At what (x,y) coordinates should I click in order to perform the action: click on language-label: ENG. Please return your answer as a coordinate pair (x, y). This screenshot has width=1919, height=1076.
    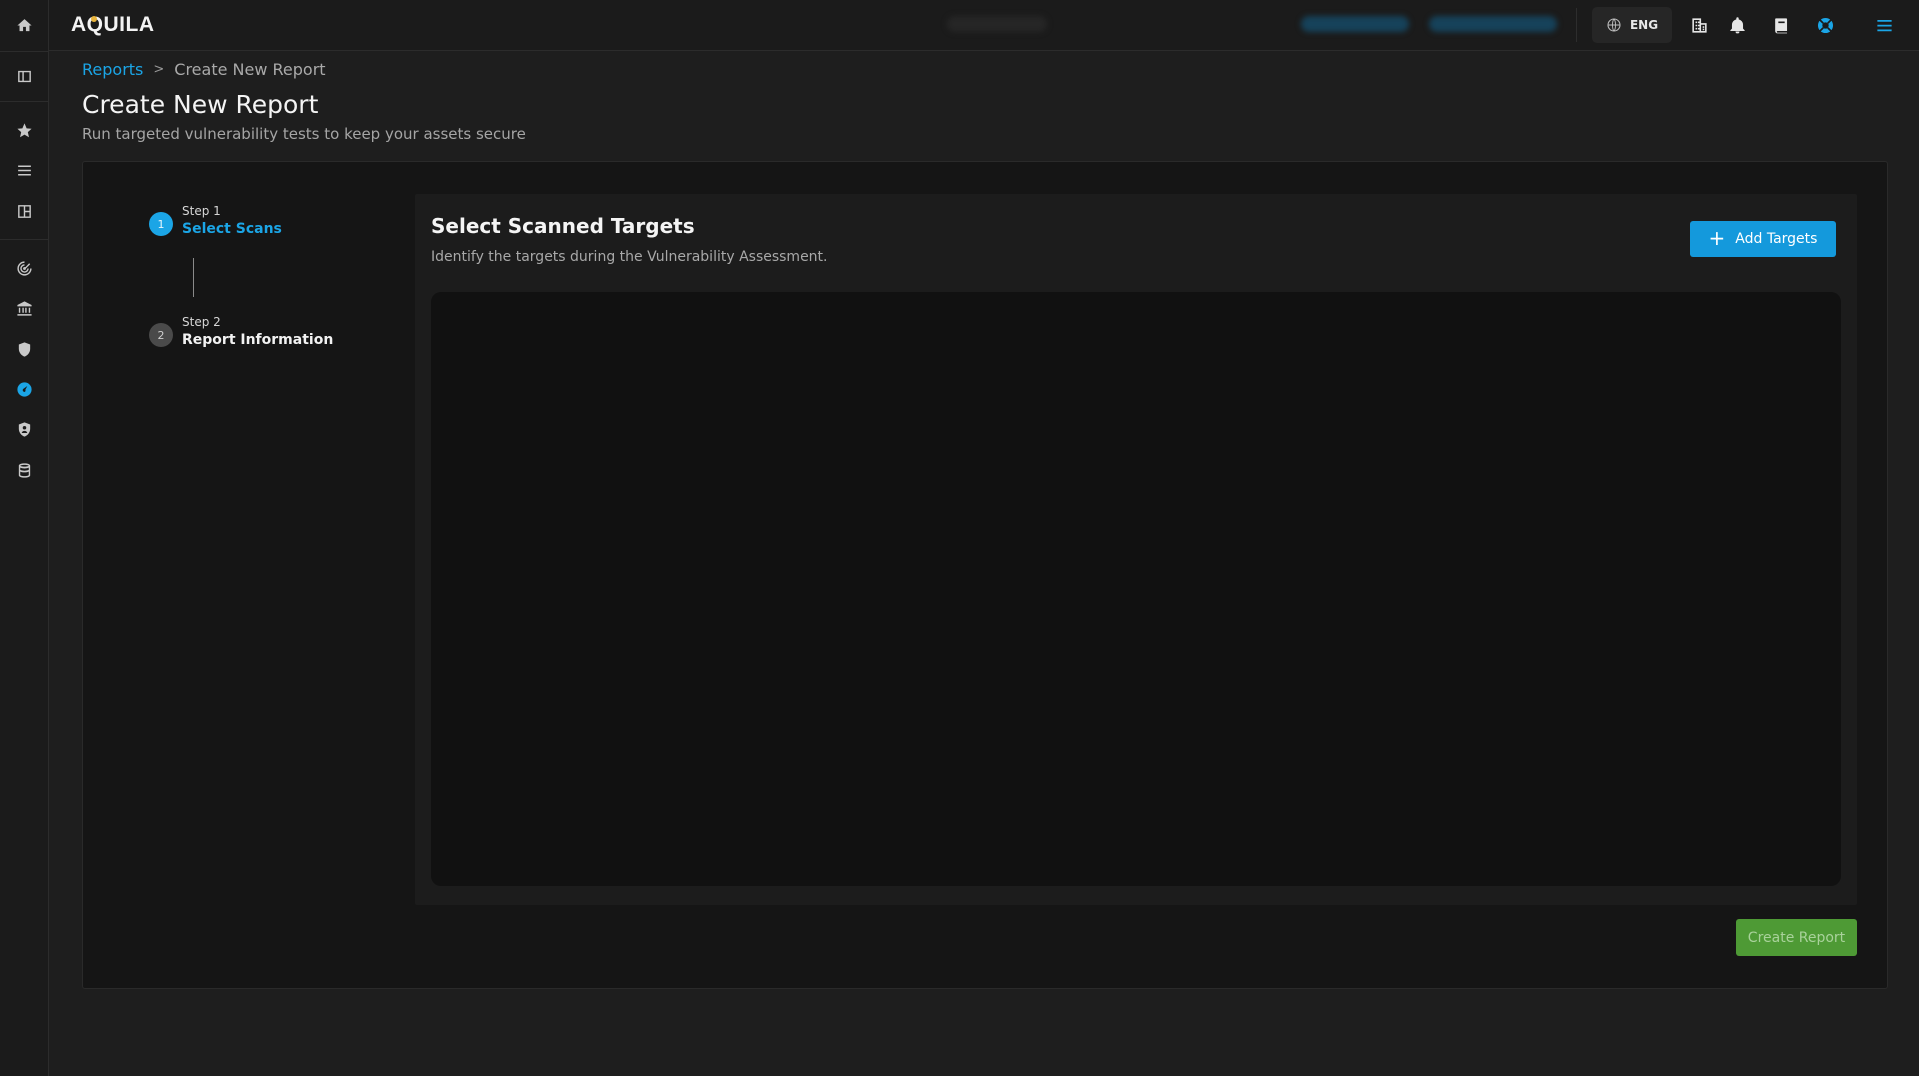
    Looking at the image, I should click on (1644, 25).